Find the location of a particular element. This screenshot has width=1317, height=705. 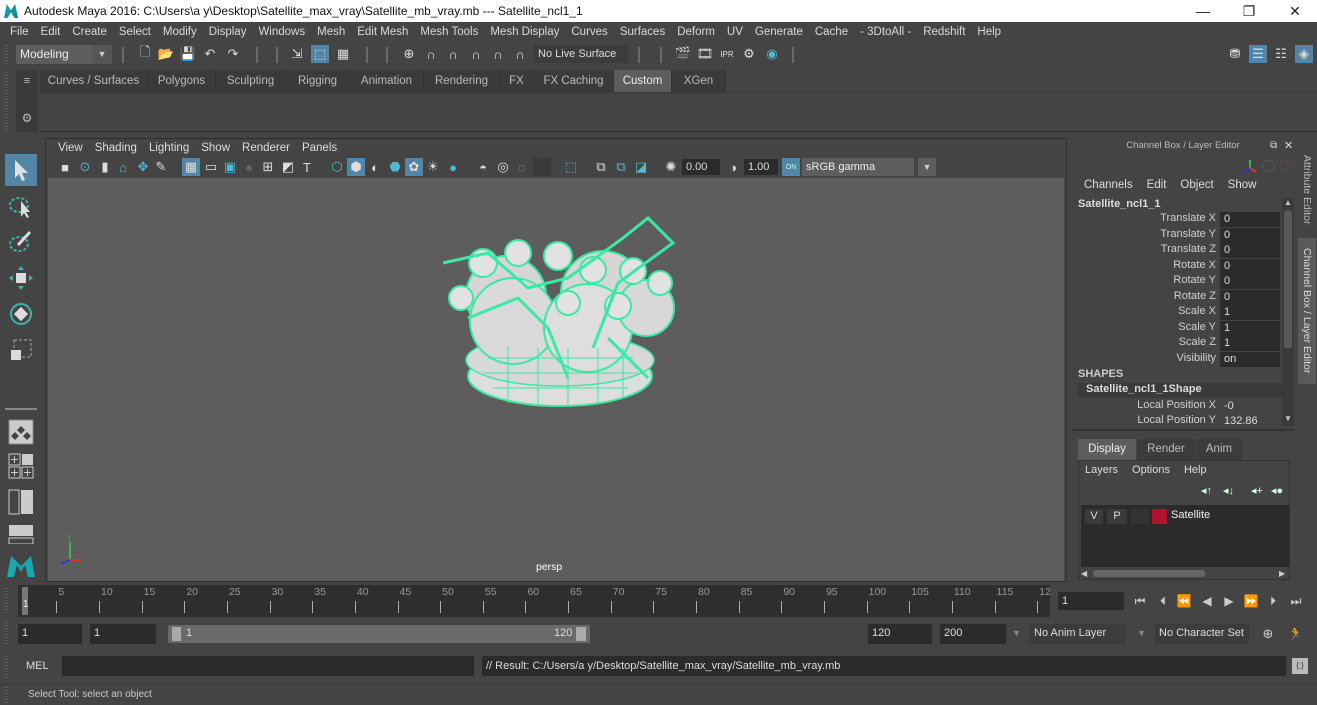

command-line-grip is located at coordinates (6, 667).